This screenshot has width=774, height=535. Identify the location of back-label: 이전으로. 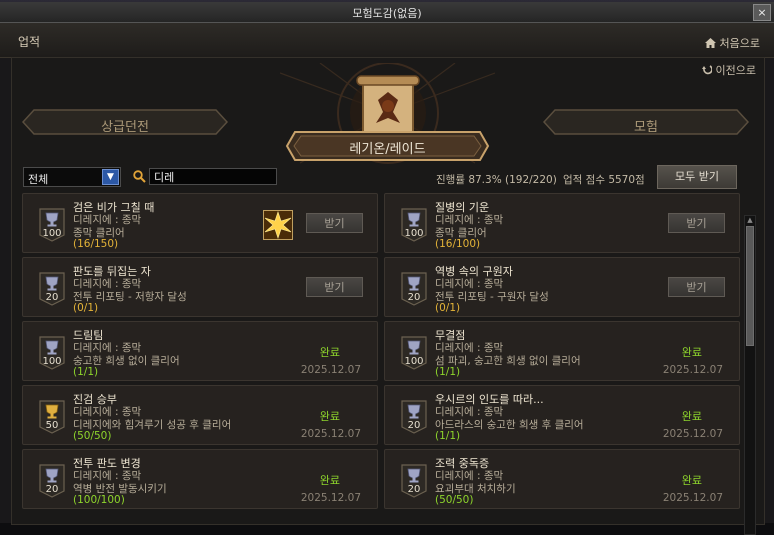
(735, 70).